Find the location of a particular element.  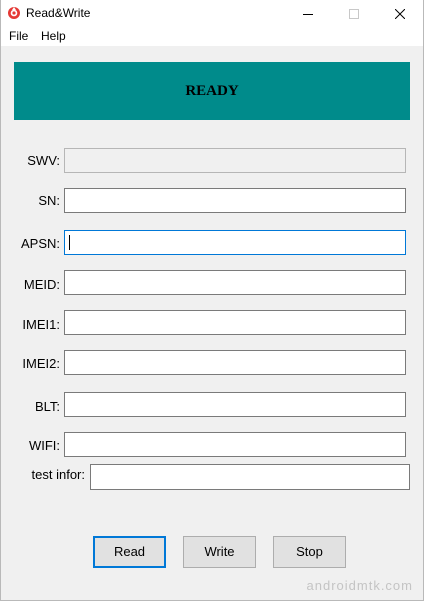

swv-field is located at coordinates (235, 160).